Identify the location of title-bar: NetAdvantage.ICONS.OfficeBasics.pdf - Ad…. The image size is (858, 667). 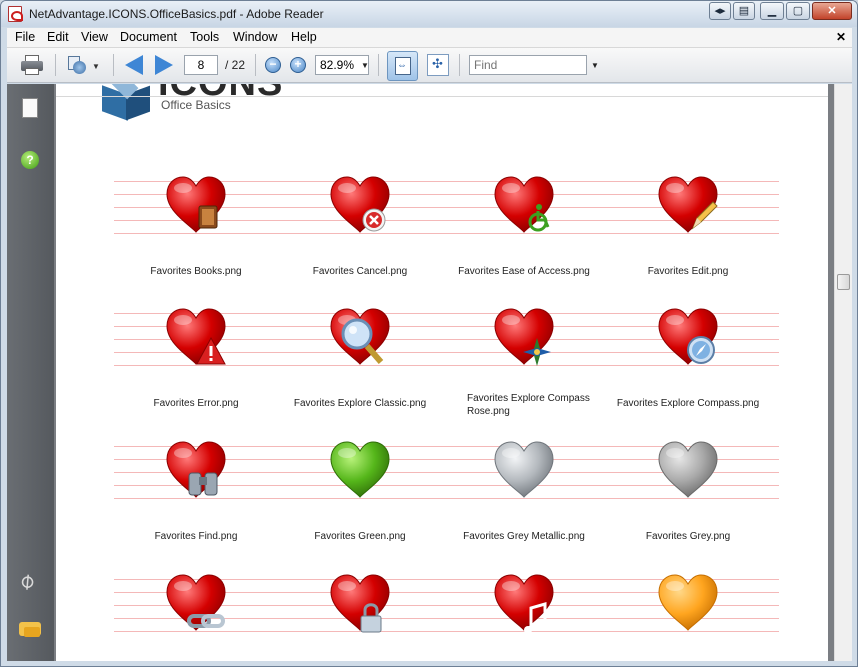
(429, 14).